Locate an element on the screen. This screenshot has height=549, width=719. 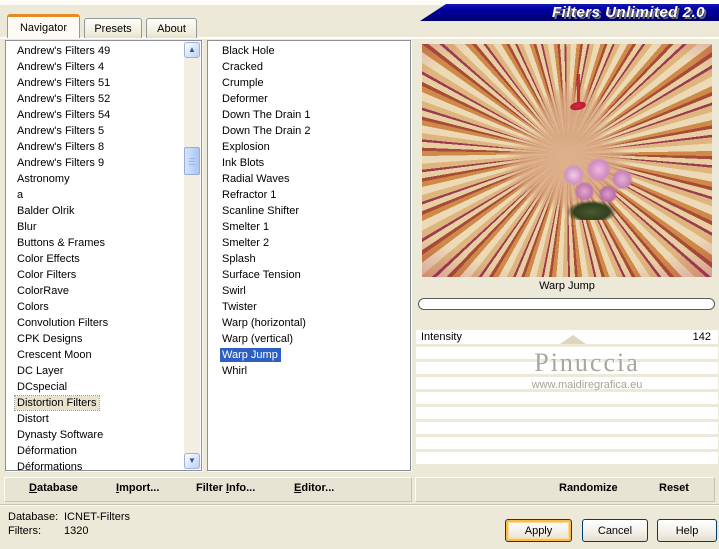
list-item: Black Hole is located at coordinates (309, 51).